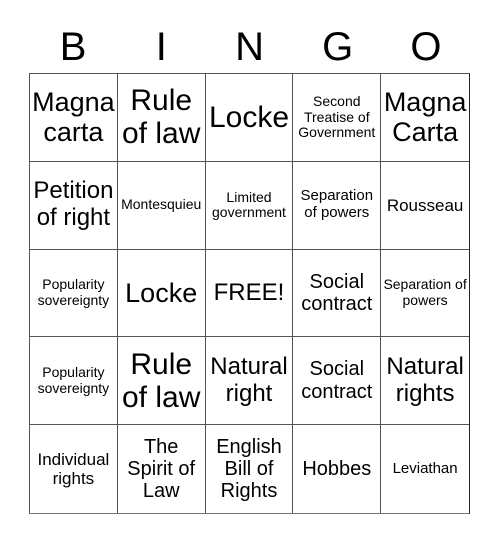 The width and height of the screenshot is (500, 544). What do you see at coordinates (338, 47) in the screenshot?
I see `header-letter-g: G` at bounding box center [338, 47].